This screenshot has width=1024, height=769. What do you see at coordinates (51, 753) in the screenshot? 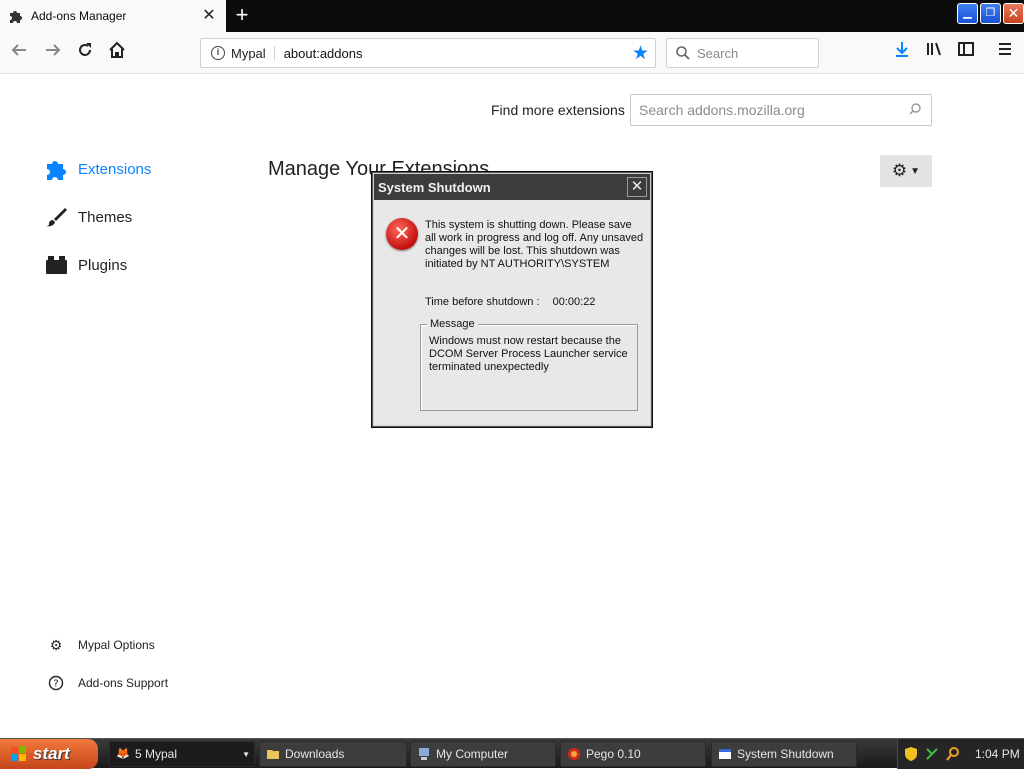
I see `start-label: start` at bounding box center [51, 753].